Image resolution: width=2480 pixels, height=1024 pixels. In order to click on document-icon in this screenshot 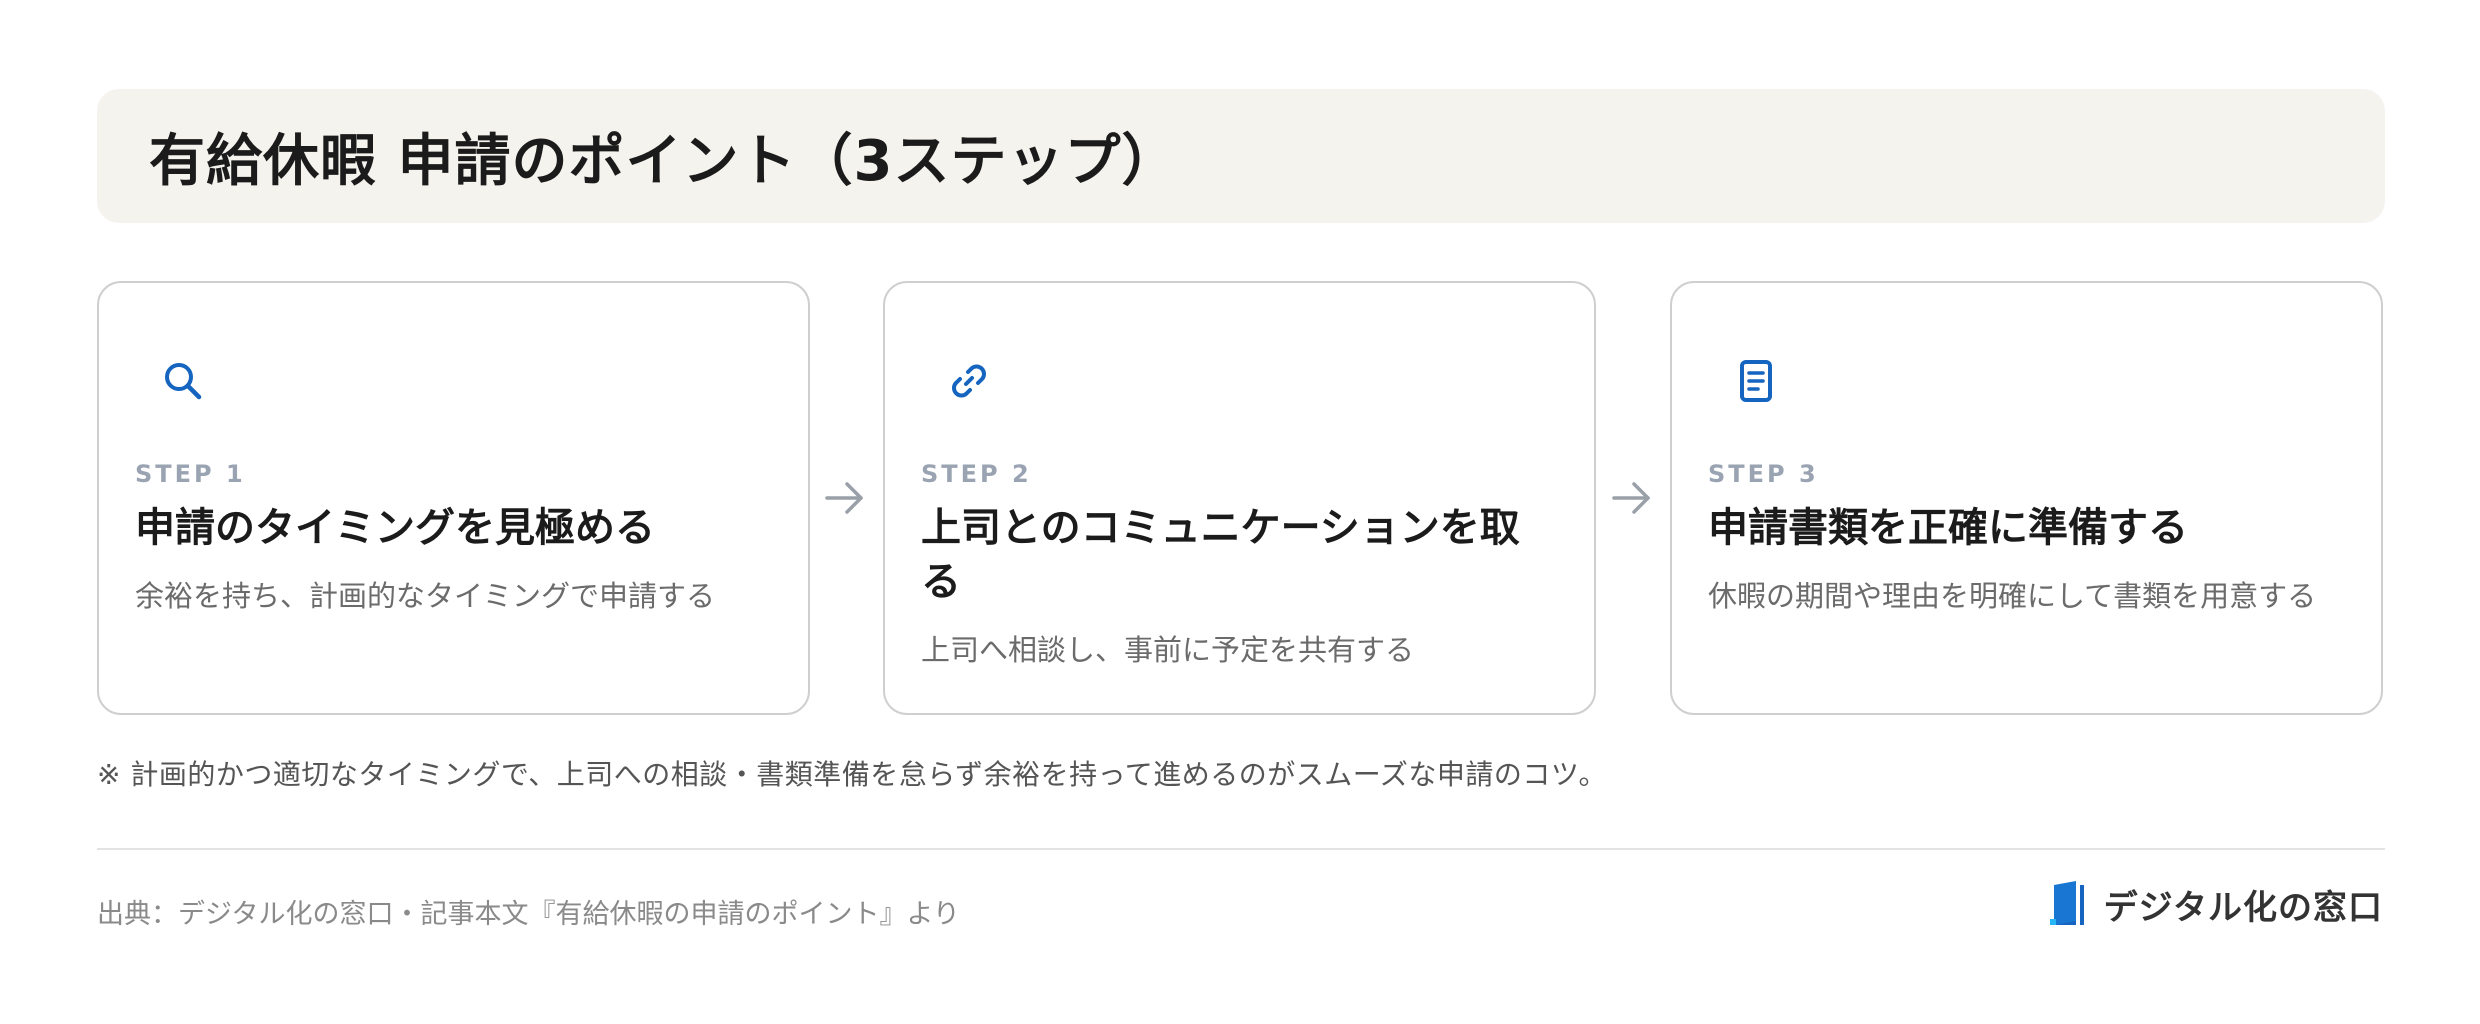, I will do `click(1756, 381)`.